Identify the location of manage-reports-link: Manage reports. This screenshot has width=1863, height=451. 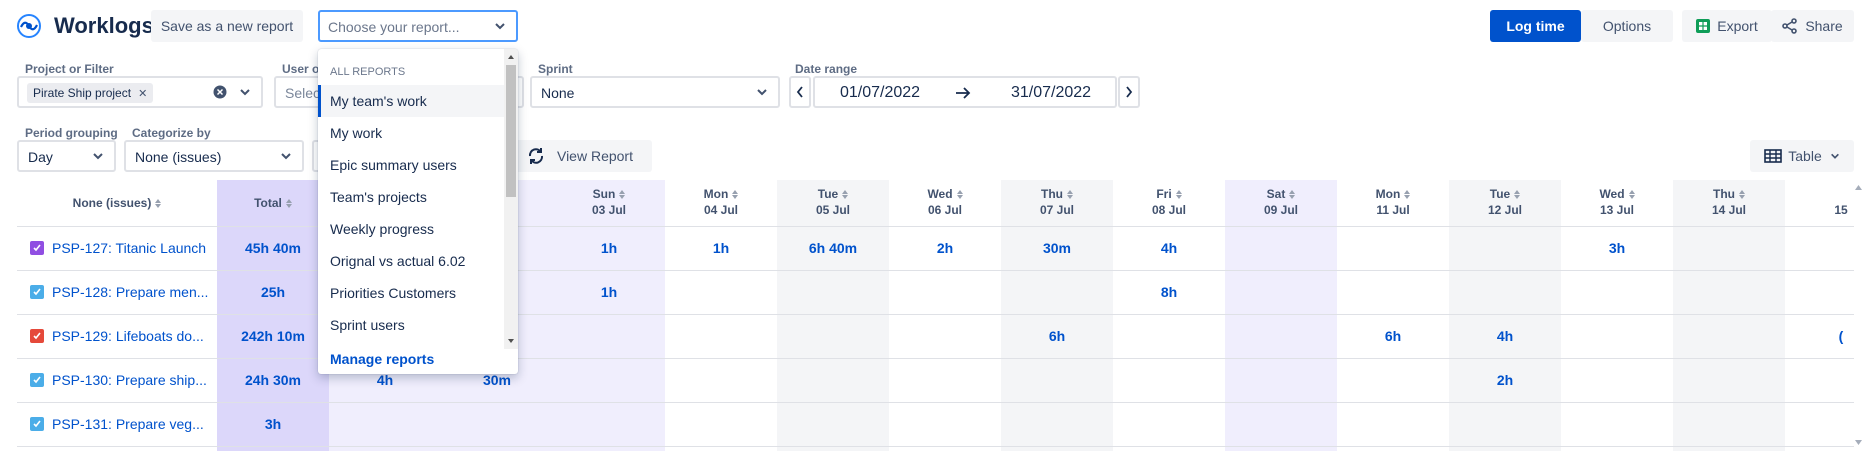
(382, 359).